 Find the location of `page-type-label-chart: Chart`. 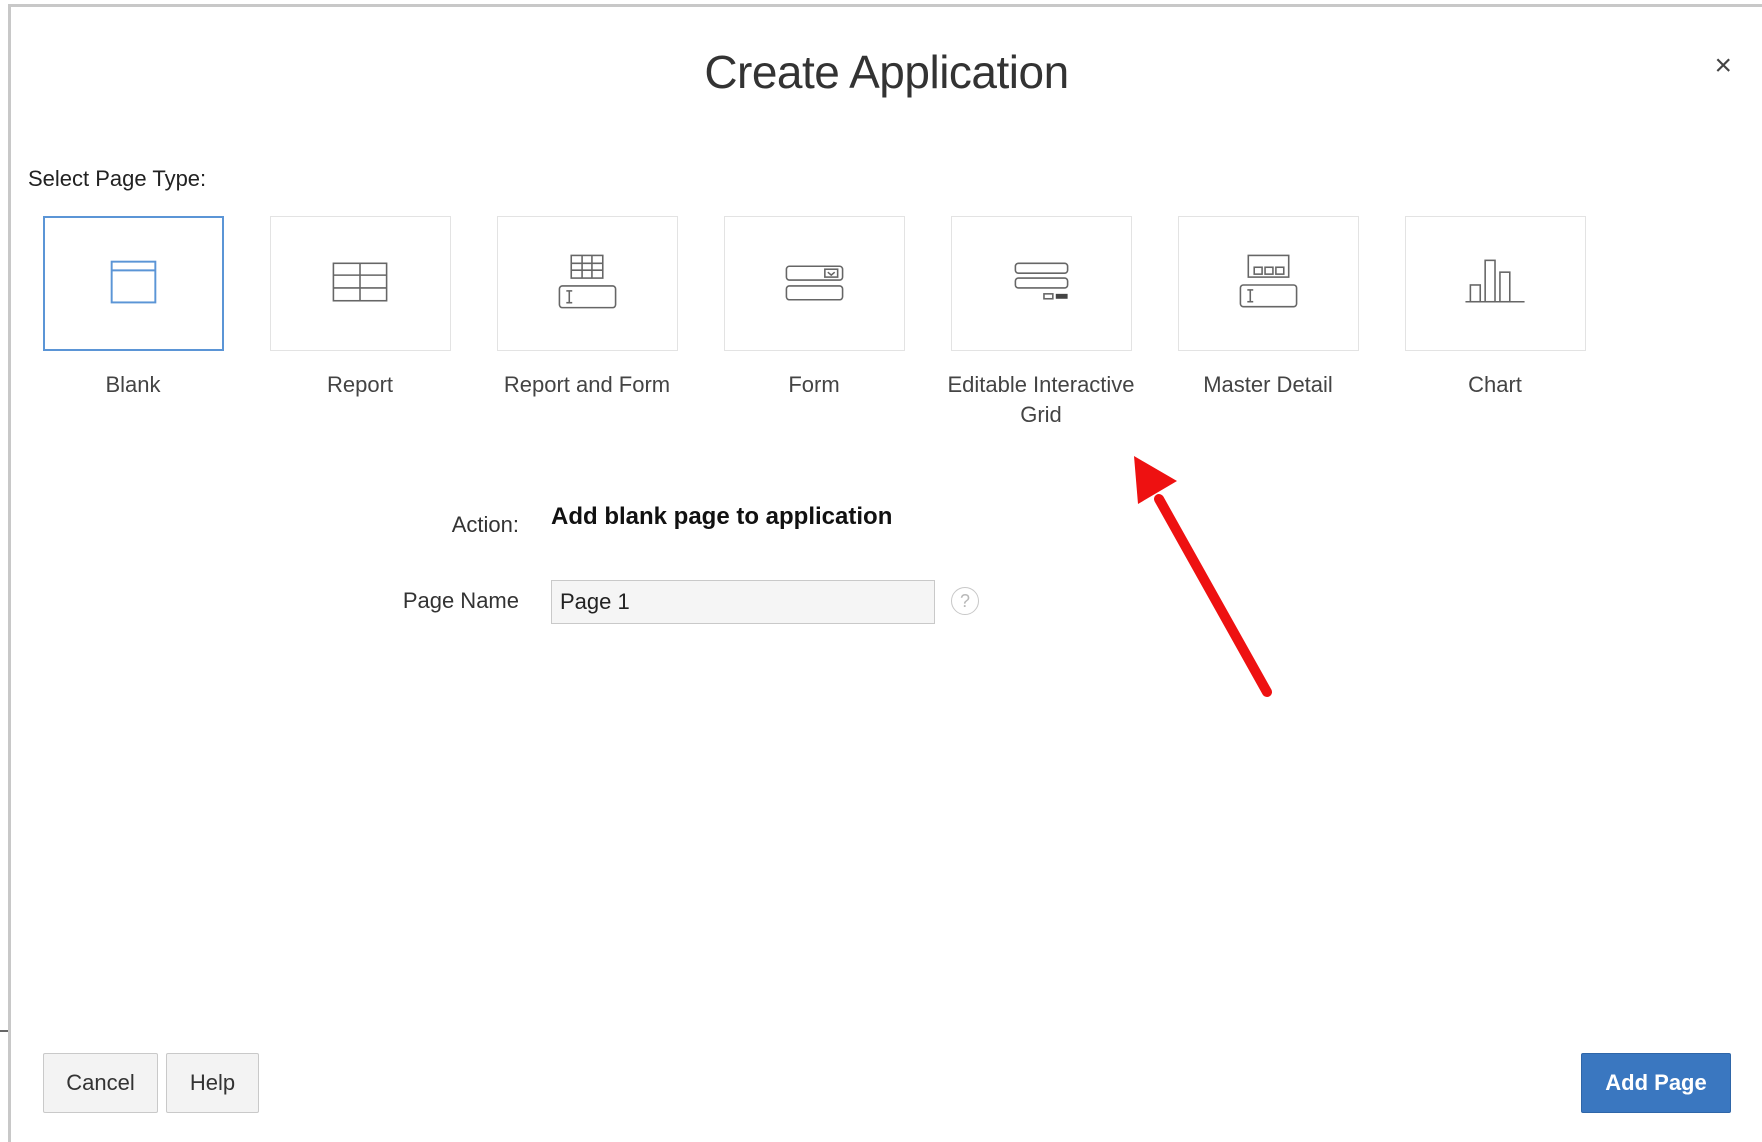

page-type-label-chart: Chart is located at coordinates (1495, 384).